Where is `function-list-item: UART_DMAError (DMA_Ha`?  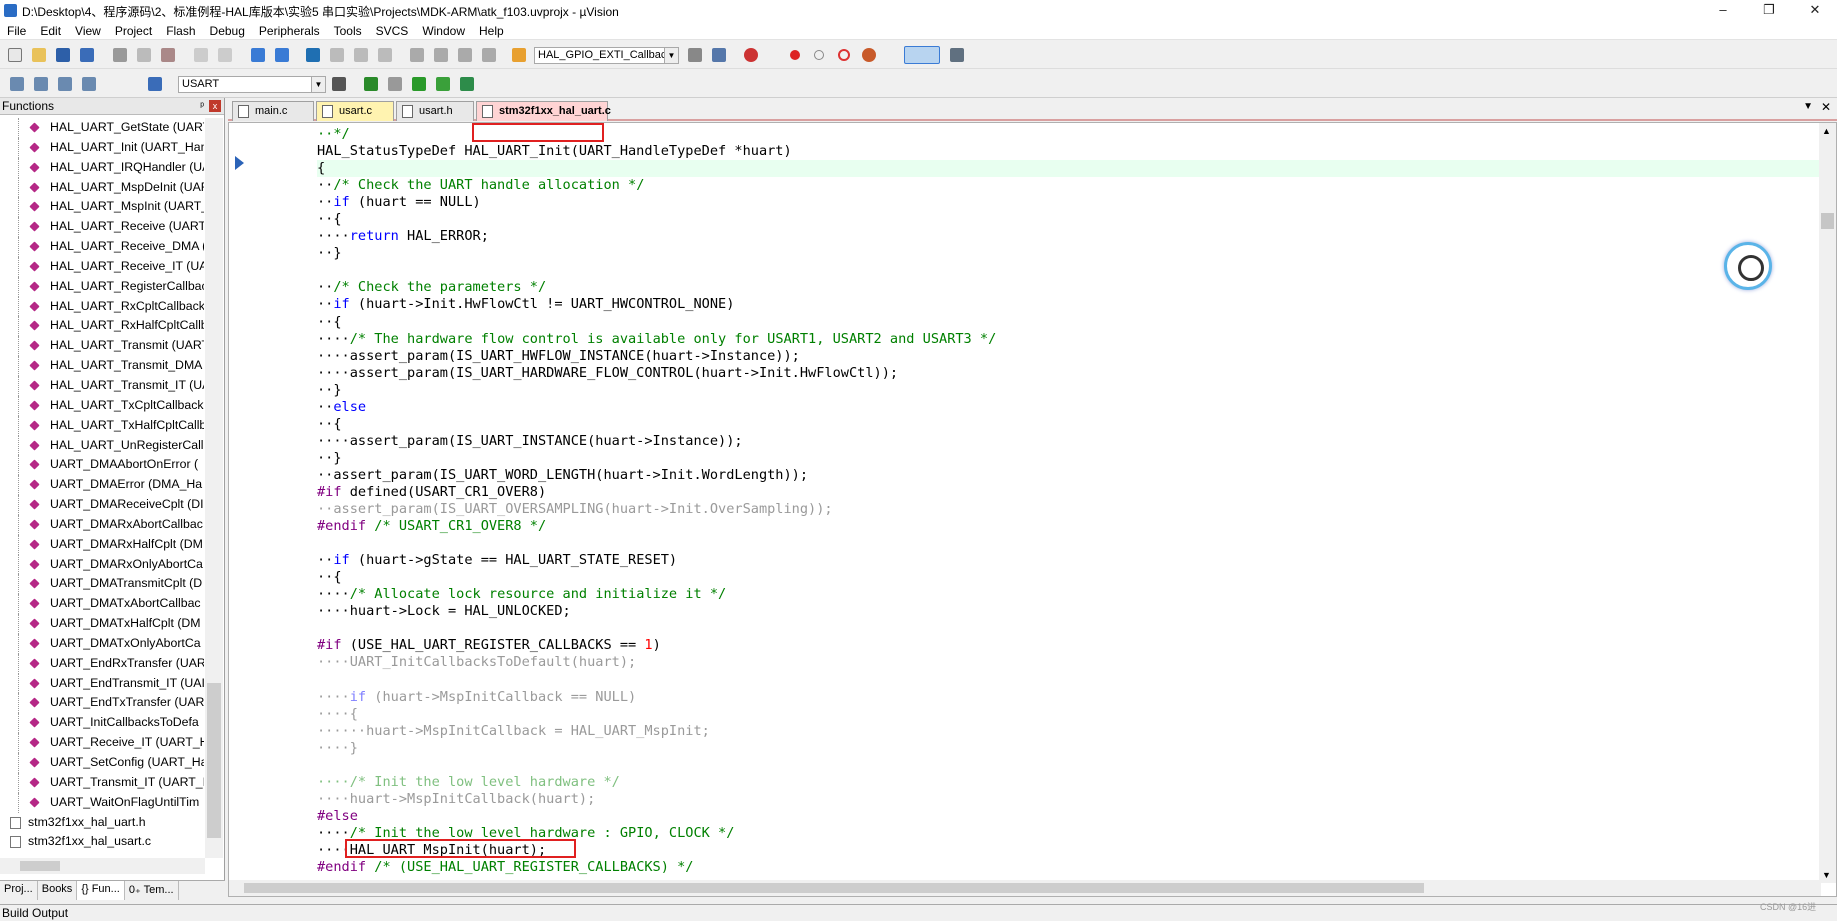 function-list-item: UART_DMAError (DMA_Ha is located at coordinates (102, 485).